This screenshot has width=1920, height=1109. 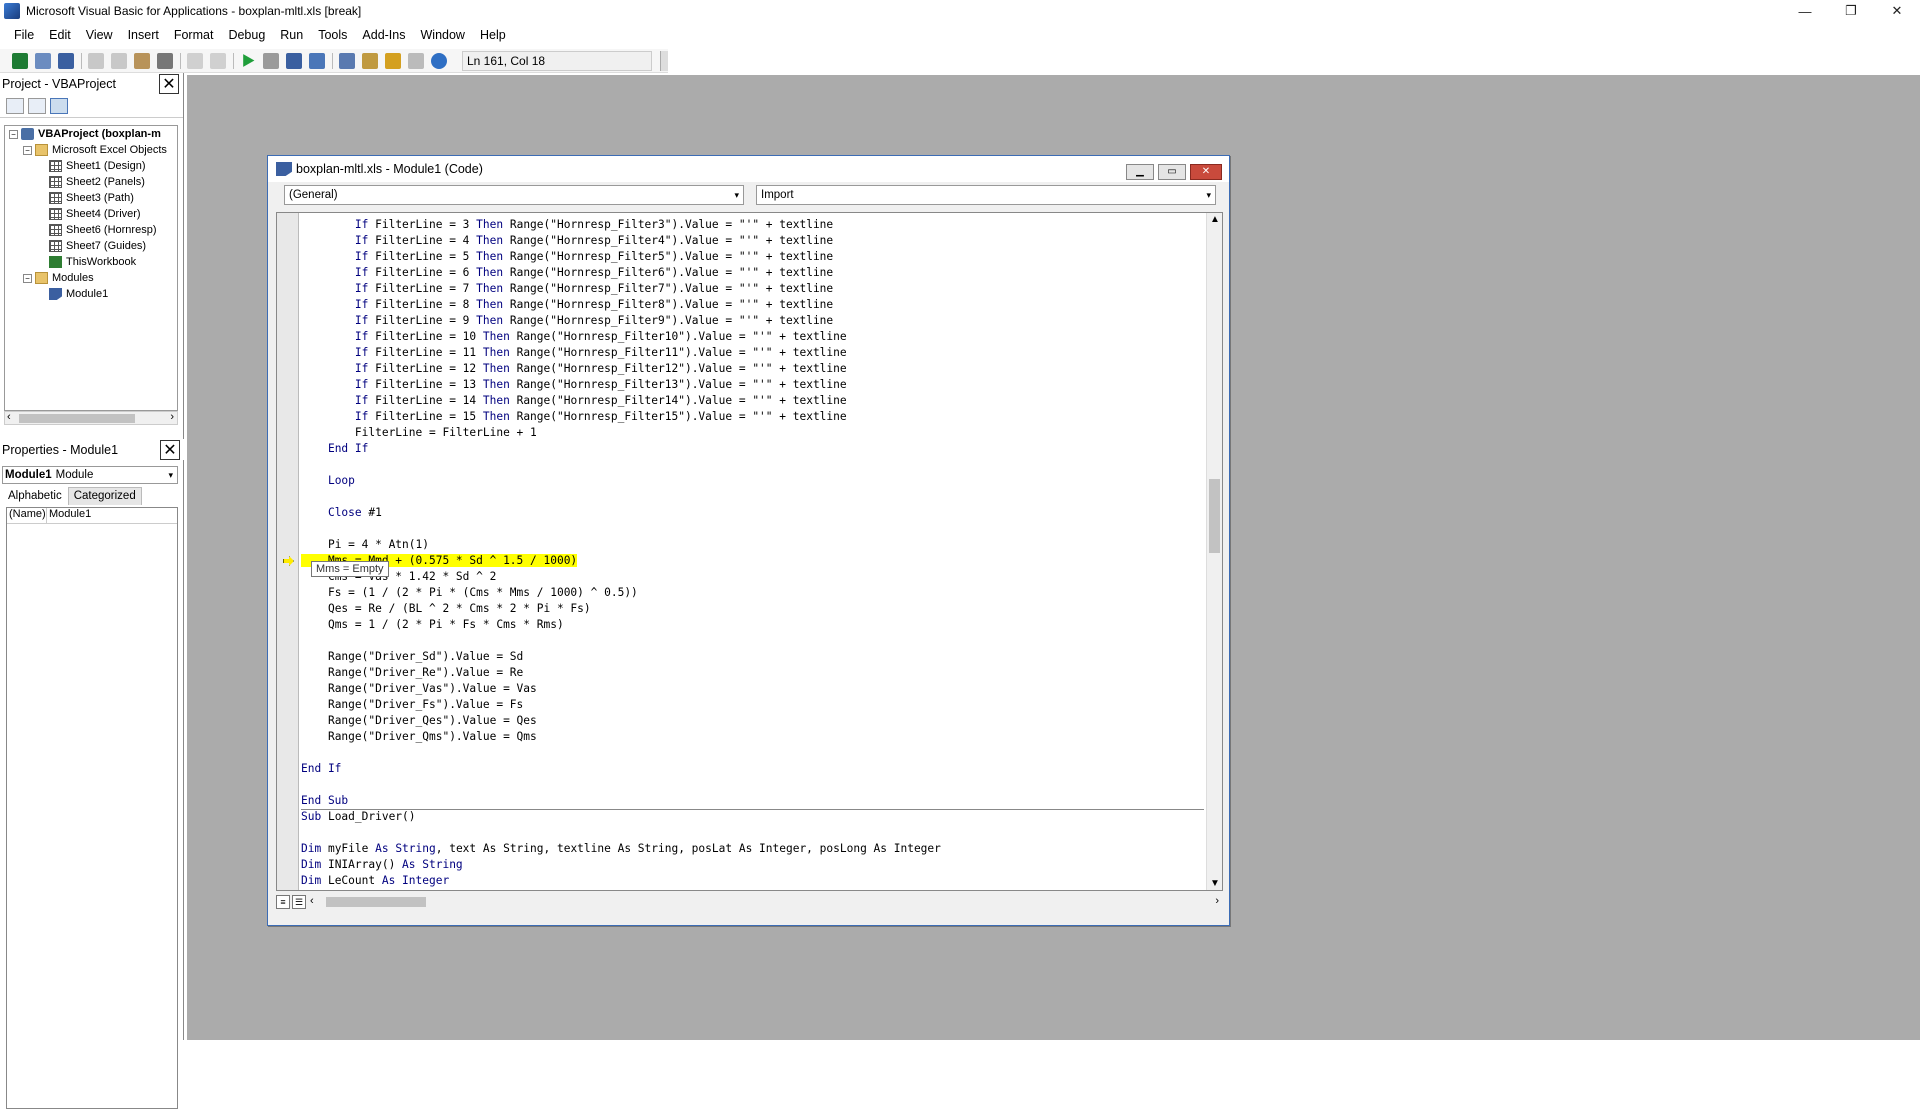 What do you see at coordinates (1217, 901) in the screenshot?
I see `scroll-right-icon: ›` at bounding box center [1217, 901].